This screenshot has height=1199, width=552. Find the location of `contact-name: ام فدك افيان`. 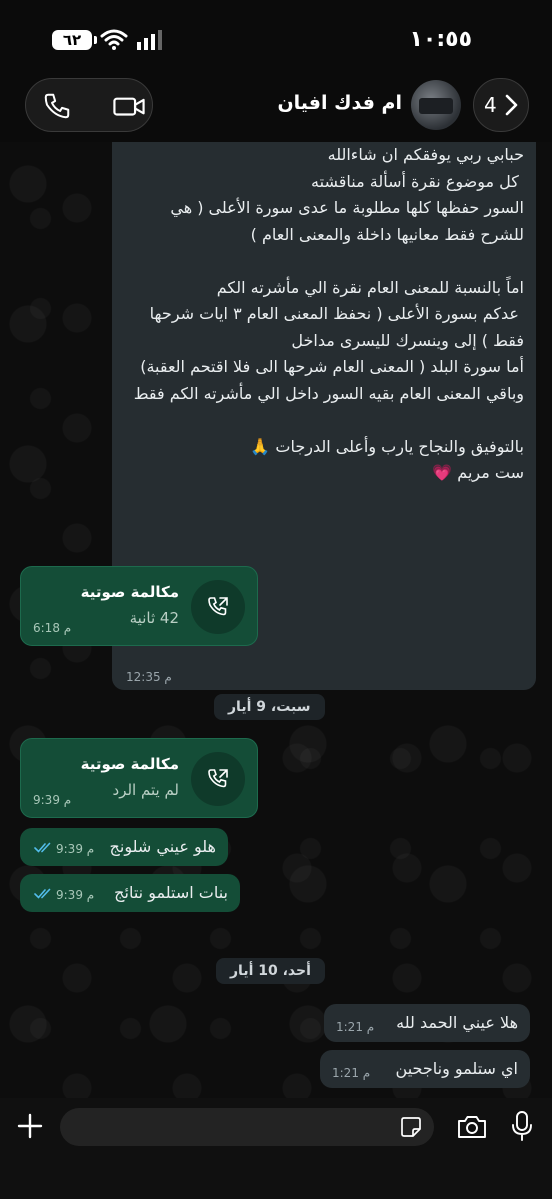

contact-name: ام فدك افيان is located at coordinates (339, 103).